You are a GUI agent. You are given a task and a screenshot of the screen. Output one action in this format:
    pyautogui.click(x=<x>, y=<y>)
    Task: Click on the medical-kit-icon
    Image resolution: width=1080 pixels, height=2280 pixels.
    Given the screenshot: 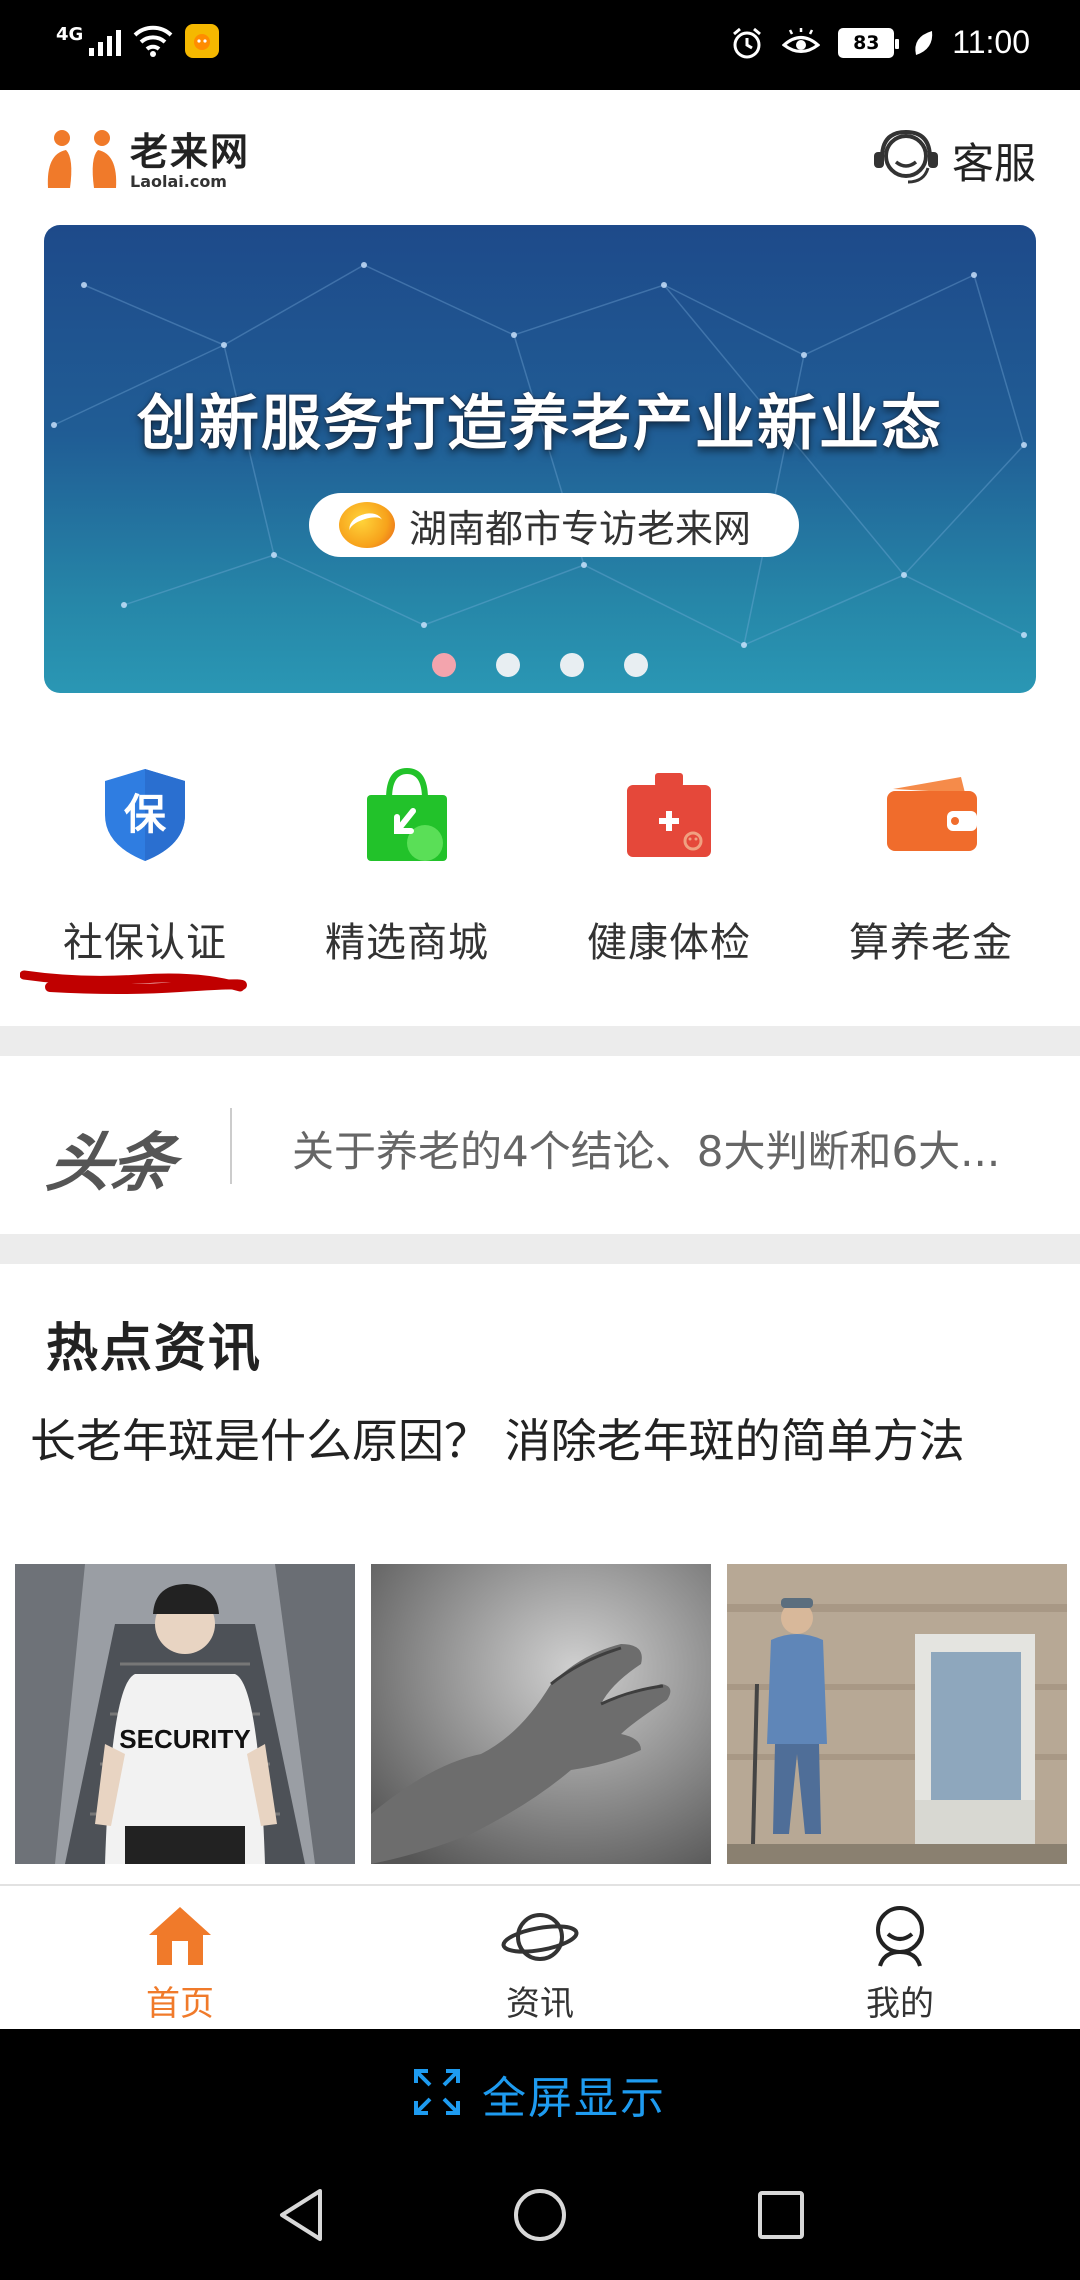 What is the action you would take?
    pyautogui.click(x=669, y=815)
    